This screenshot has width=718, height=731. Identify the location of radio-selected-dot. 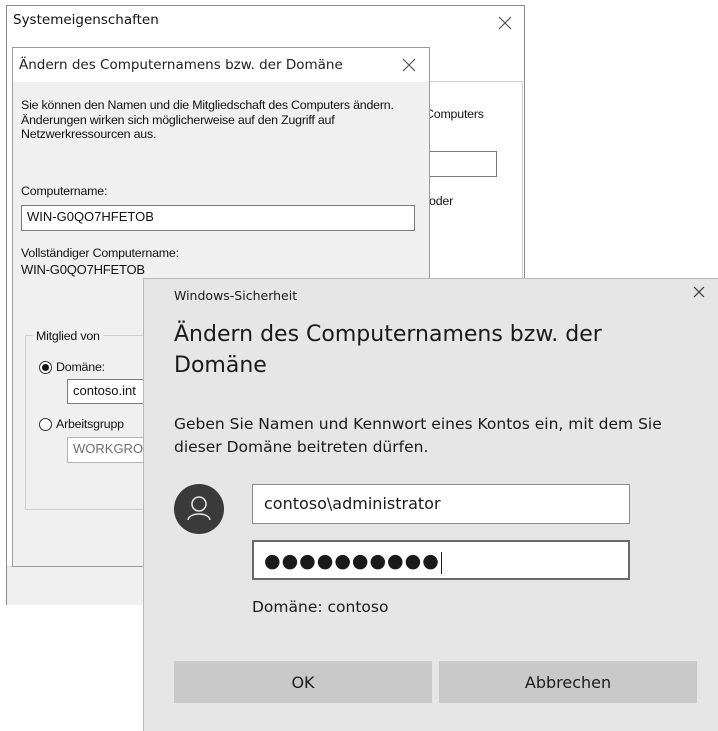
(45, 367).